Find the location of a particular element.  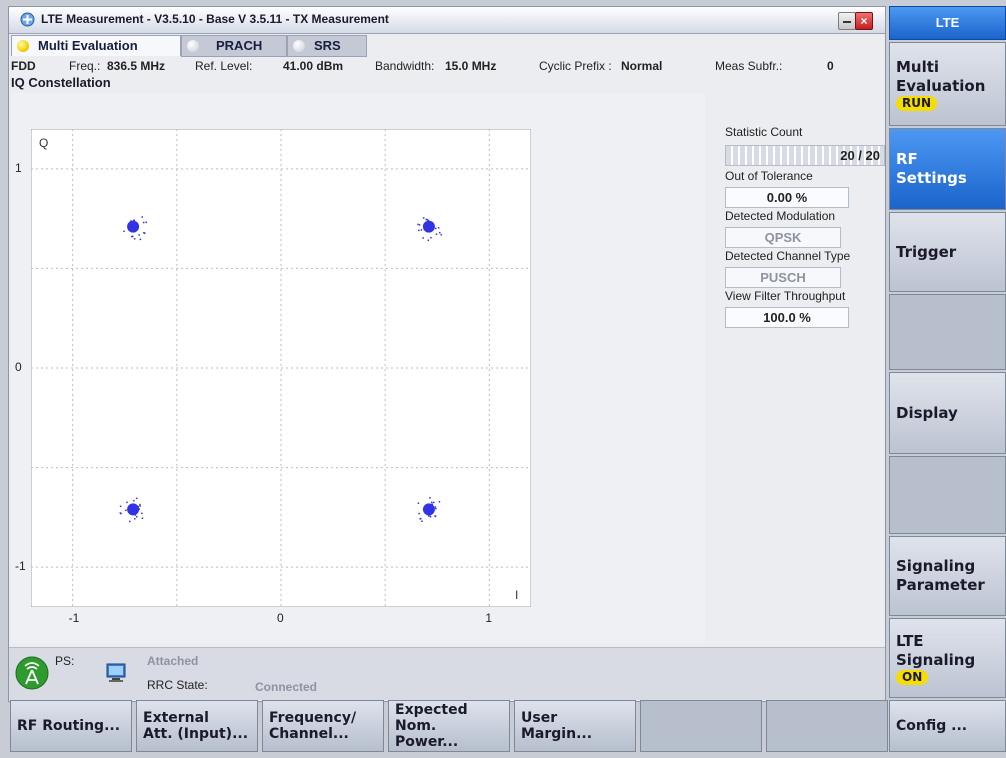

trigger-softkey: Trigger is located at coordinates (947, 252).